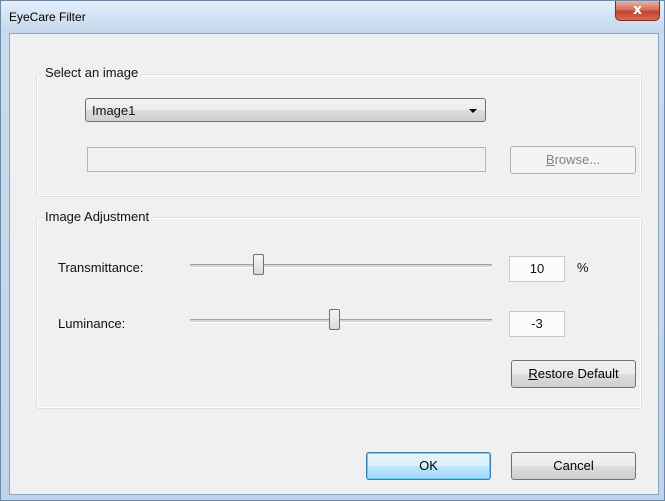 The height and width of the screenshot is (501, 665). Describe the element at coordinates (573, 466) in the screenshot. I see `cancel-button: Cancel` at that location.